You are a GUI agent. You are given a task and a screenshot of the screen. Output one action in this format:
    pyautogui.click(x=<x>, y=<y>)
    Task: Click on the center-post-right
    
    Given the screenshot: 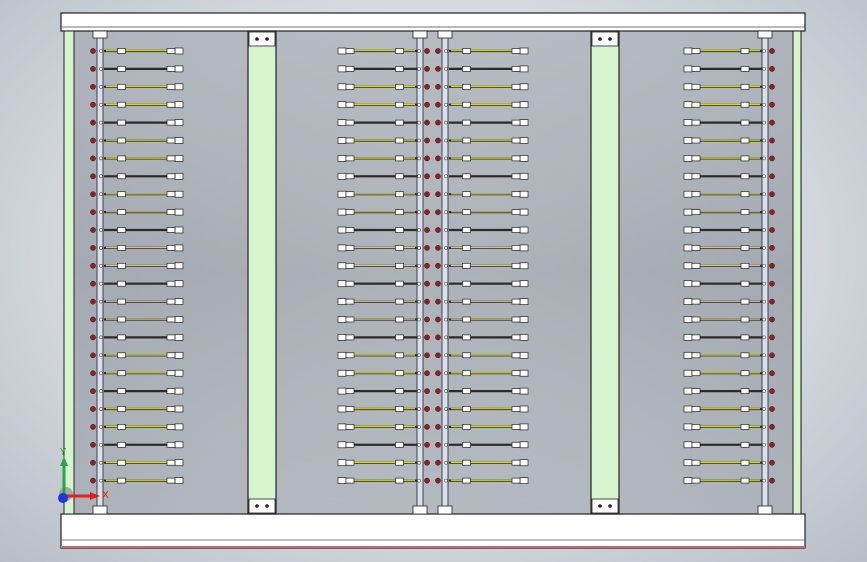 What is the action you would take?
    pyautogui.click(x=605, y=272)
    